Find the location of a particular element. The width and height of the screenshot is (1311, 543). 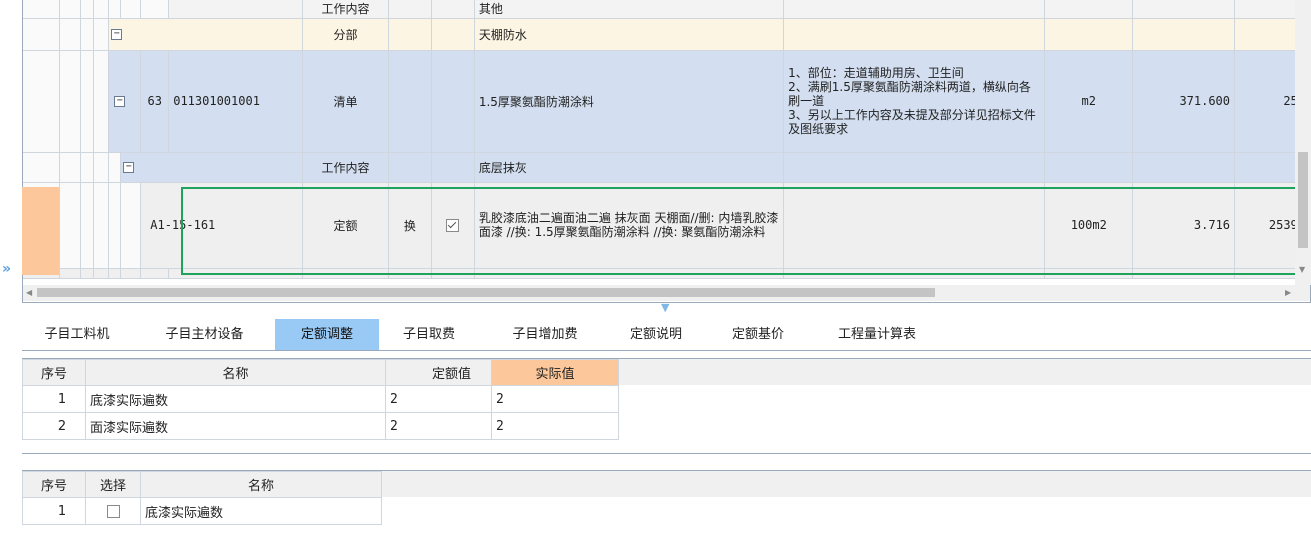

type-cell: 定额 is located at coordinates (345, 225).